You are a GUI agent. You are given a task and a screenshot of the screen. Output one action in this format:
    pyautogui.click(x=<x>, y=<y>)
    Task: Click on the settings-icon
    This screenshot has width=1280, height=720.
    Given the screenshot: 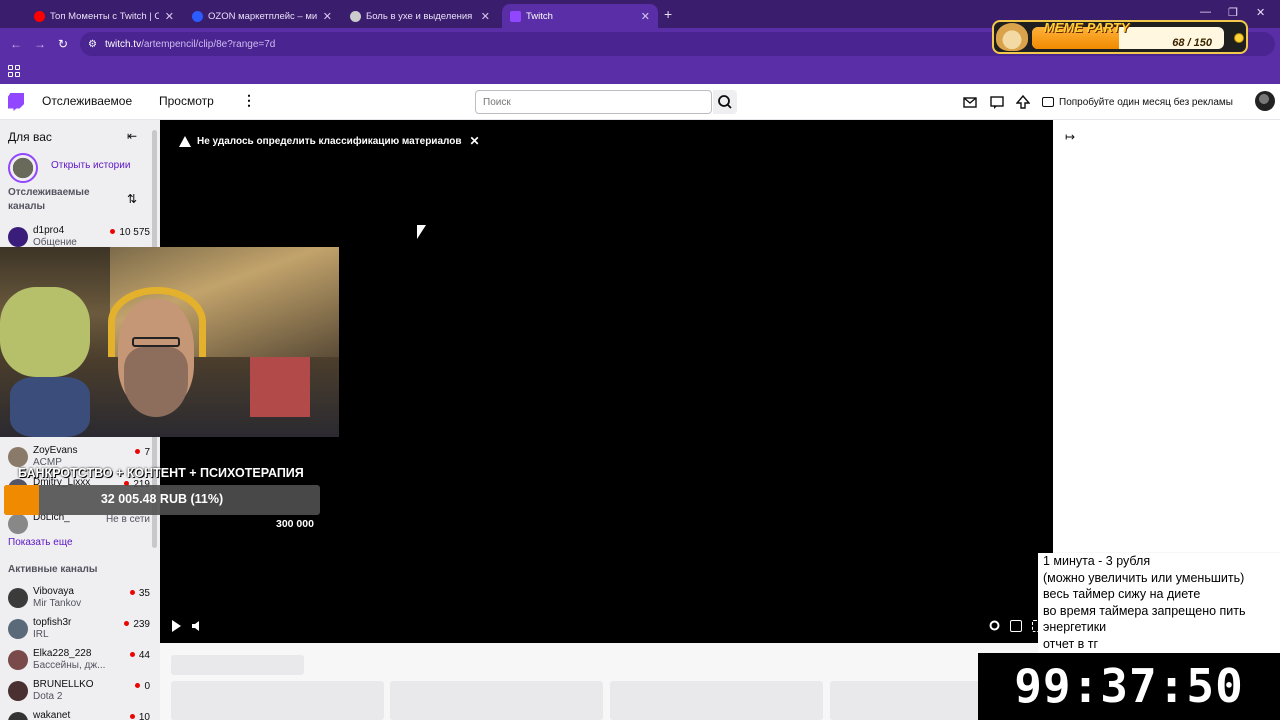 What is the action you would take?
    pyautogui.click(x=994, y=625)
    